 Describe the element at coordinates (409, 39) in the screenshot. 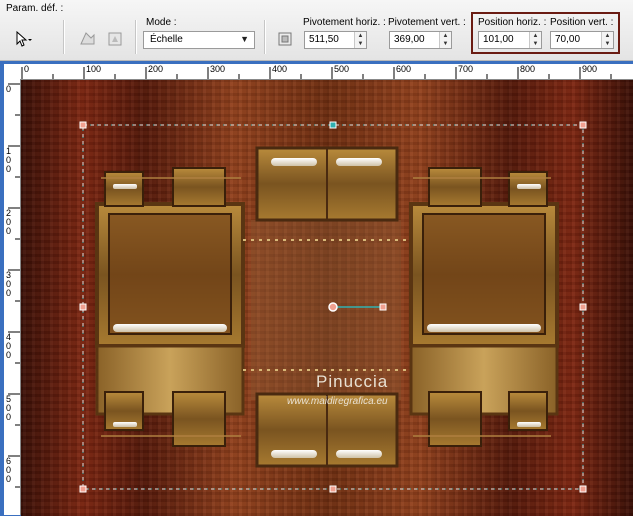

I see `pivot-vertical-value: 369,00` at that location.